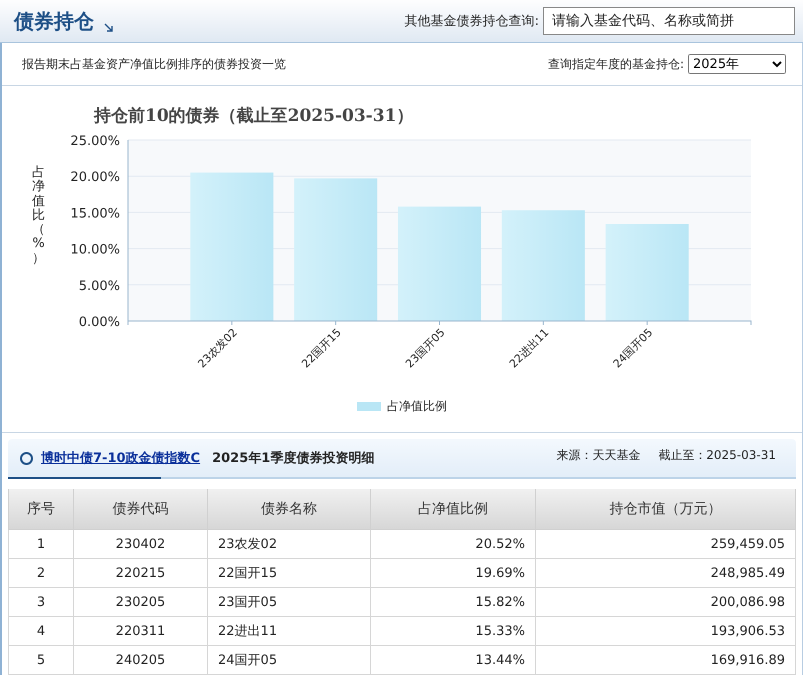 This screenshot has height=679, width=803. What do you see at coordinates (109, 28) in the screenshot?
I see `arrow-icon` at bounding box center [109, 28].